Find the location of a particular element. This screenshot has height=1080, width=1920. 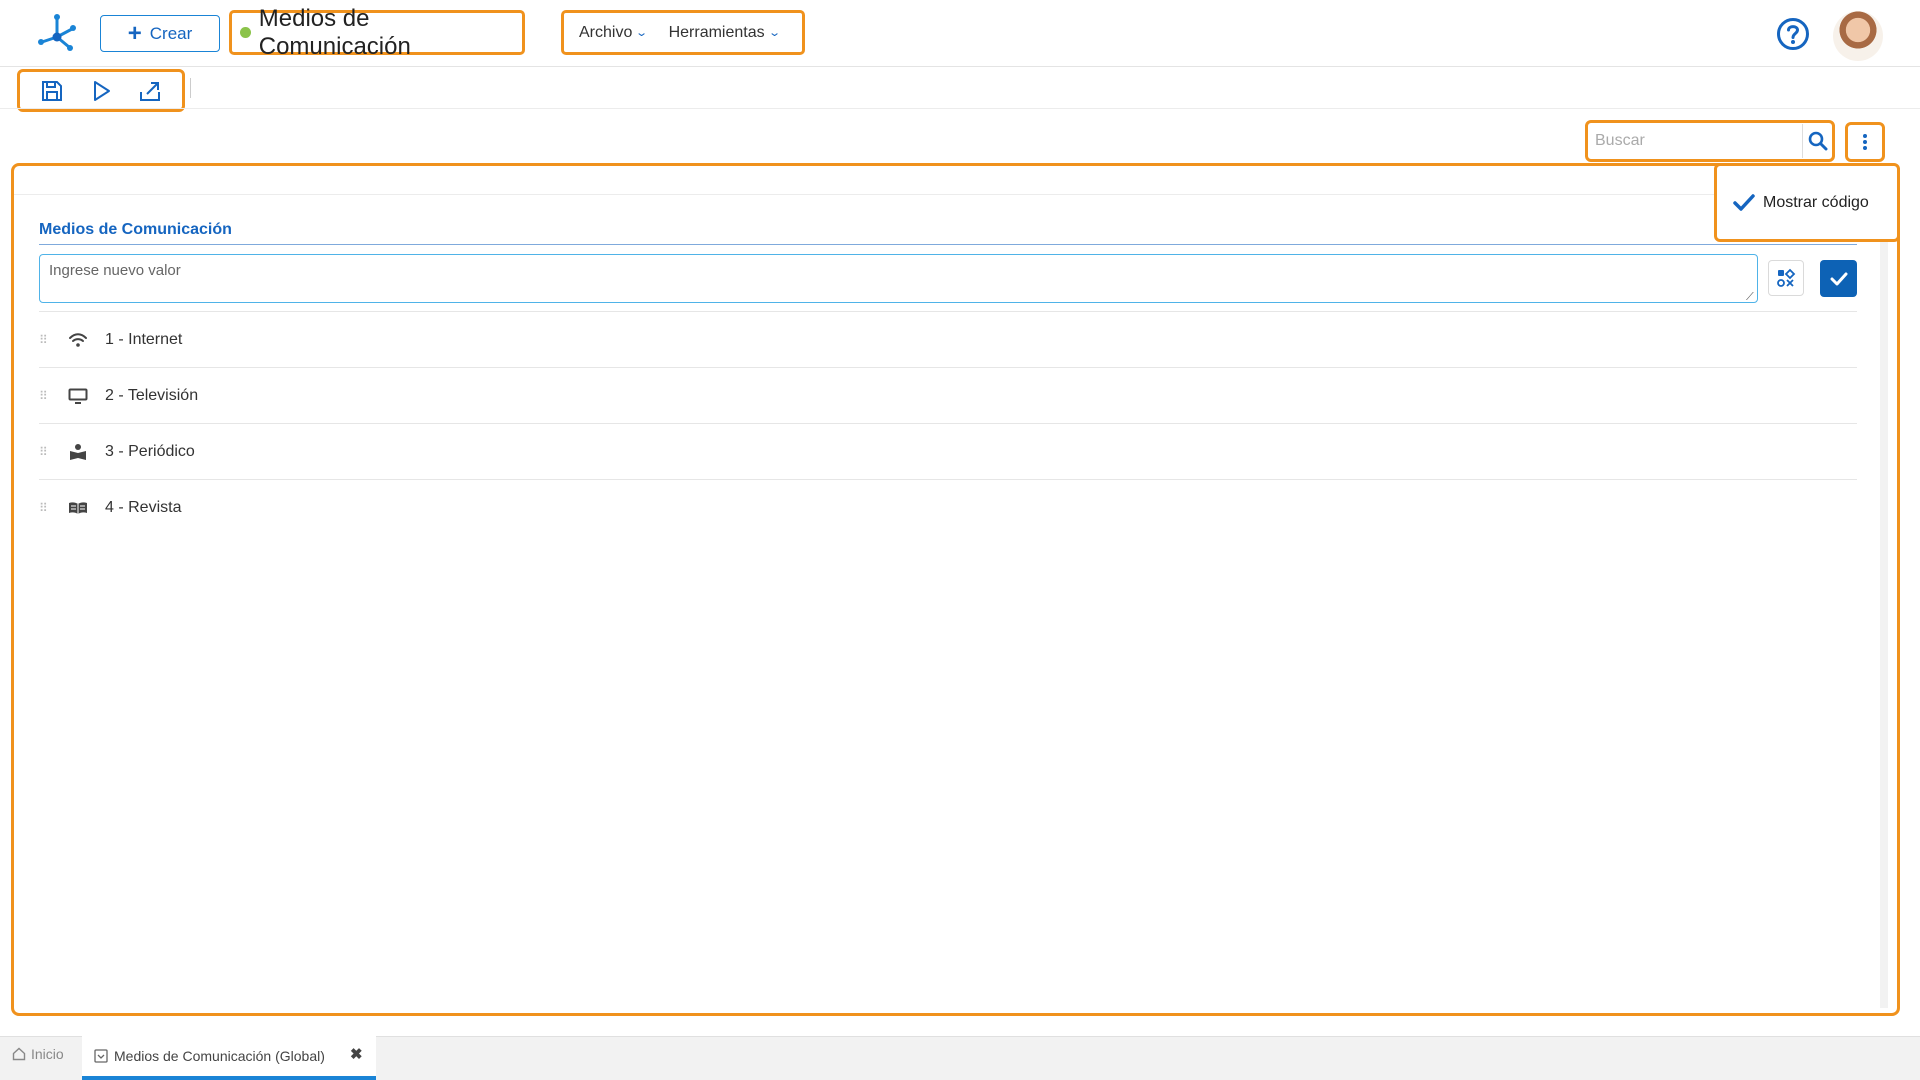

menu-herramientas-label: Herramientas is located at coordinates (716, 32).